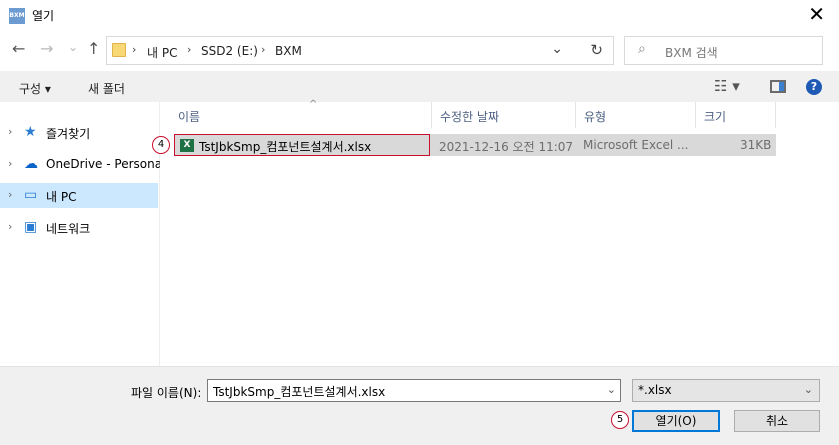 Image resolution: width=839 pixels, height=445 pixels. Describe the element at coordinates (43, 16) in the screenshot. I see `window-title: 열기` at that location.